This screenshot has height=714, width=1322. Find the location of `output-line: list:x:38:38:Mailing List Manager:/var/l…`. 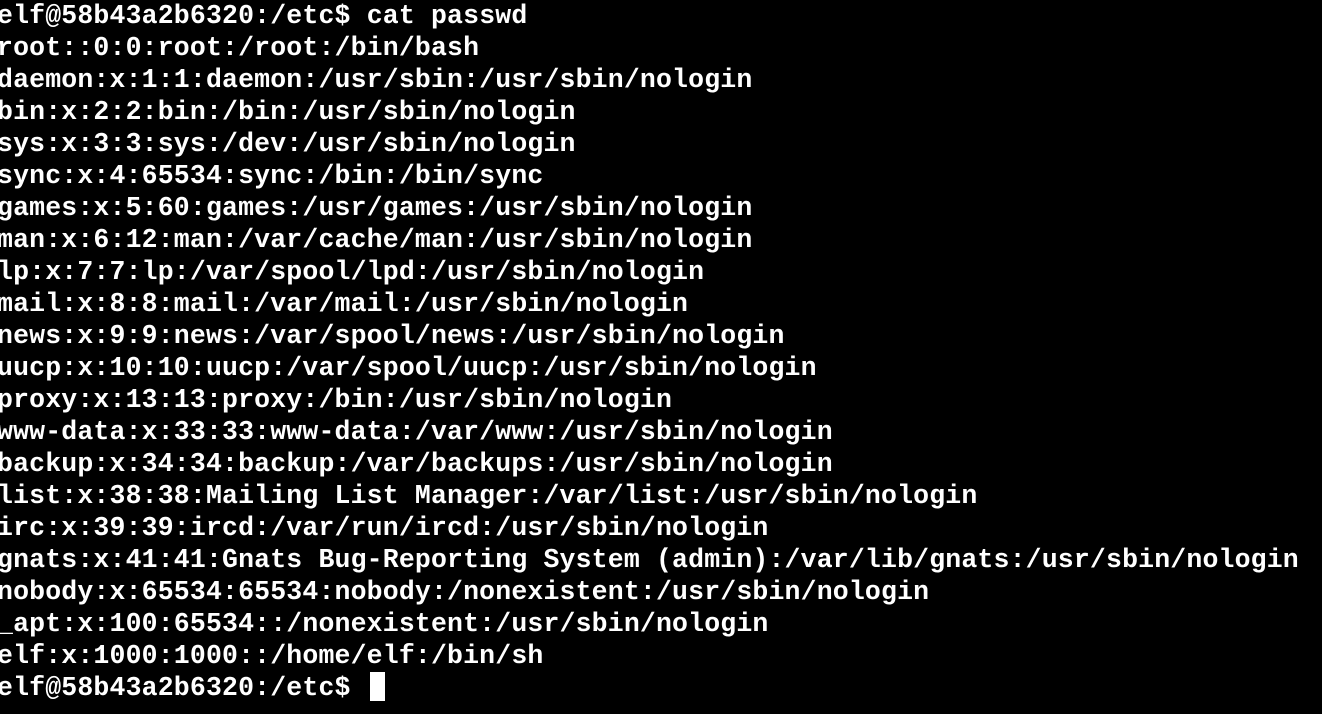

output-line: list:x:38:38:Mailing List Manager:/var/l… is located at coordinates (489, 496).